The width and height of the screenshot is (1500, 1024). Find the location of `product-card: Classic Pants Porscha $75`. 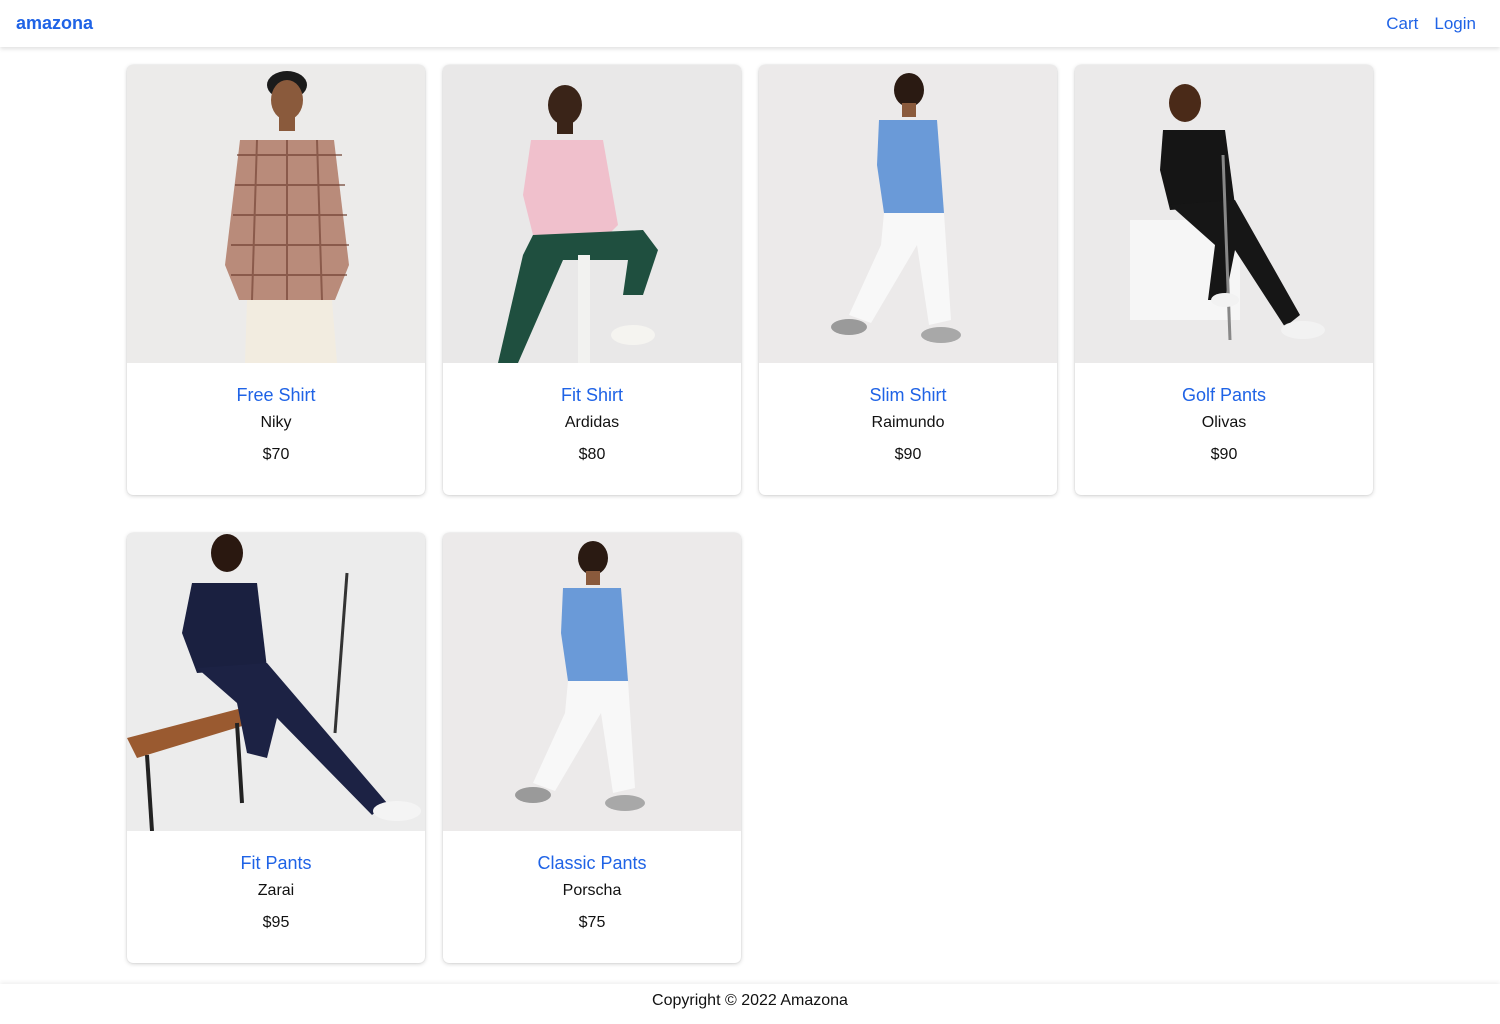

product-card: Classic Pants Porscha $75 is located at coordinates (592, 748).